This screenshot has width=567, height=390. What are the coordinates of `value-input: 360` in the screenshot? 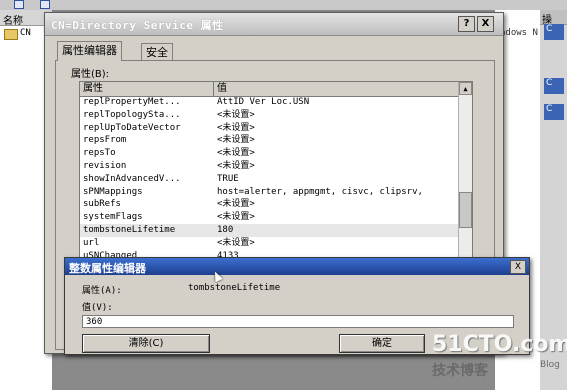 It's located at (298, 321).